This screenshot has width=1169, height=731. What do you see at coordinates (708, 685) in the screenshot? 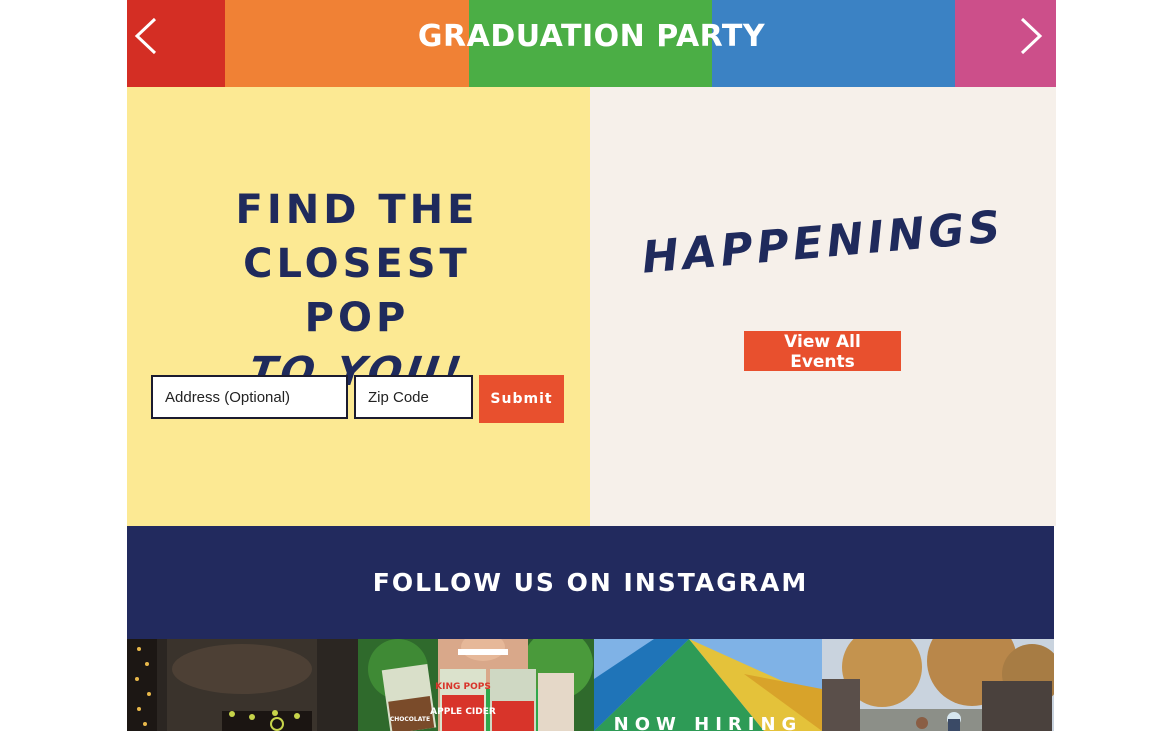
I see `instagram-photo-3: NOW HIRING` at bounding box center [708, 685].